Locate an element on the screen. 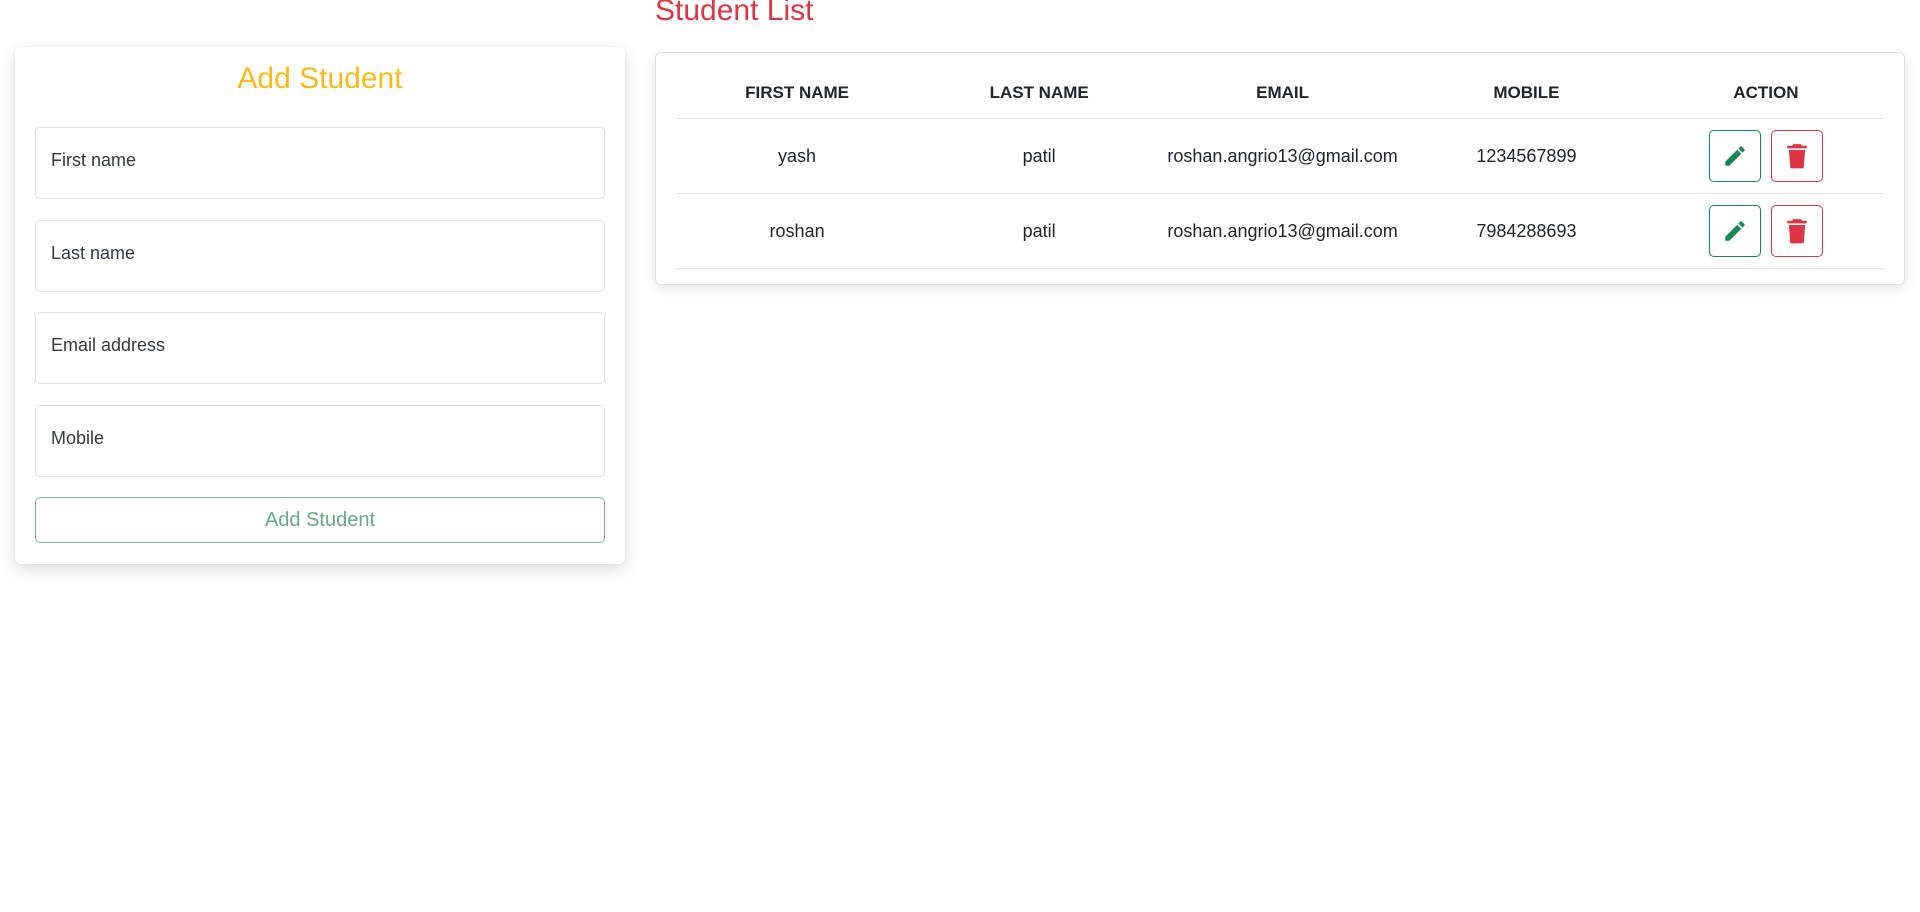 This screenshot has width=1920, height=912. email-field is located at coordinates (320, 348).